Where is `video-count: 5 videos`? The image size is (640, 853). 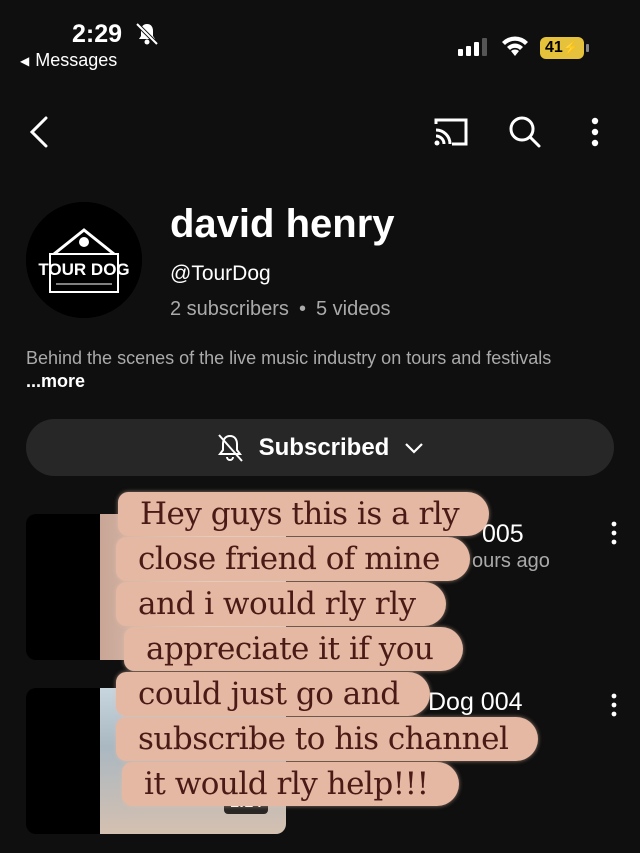 video-count: 5 videos is located at coordinates (353, 309).